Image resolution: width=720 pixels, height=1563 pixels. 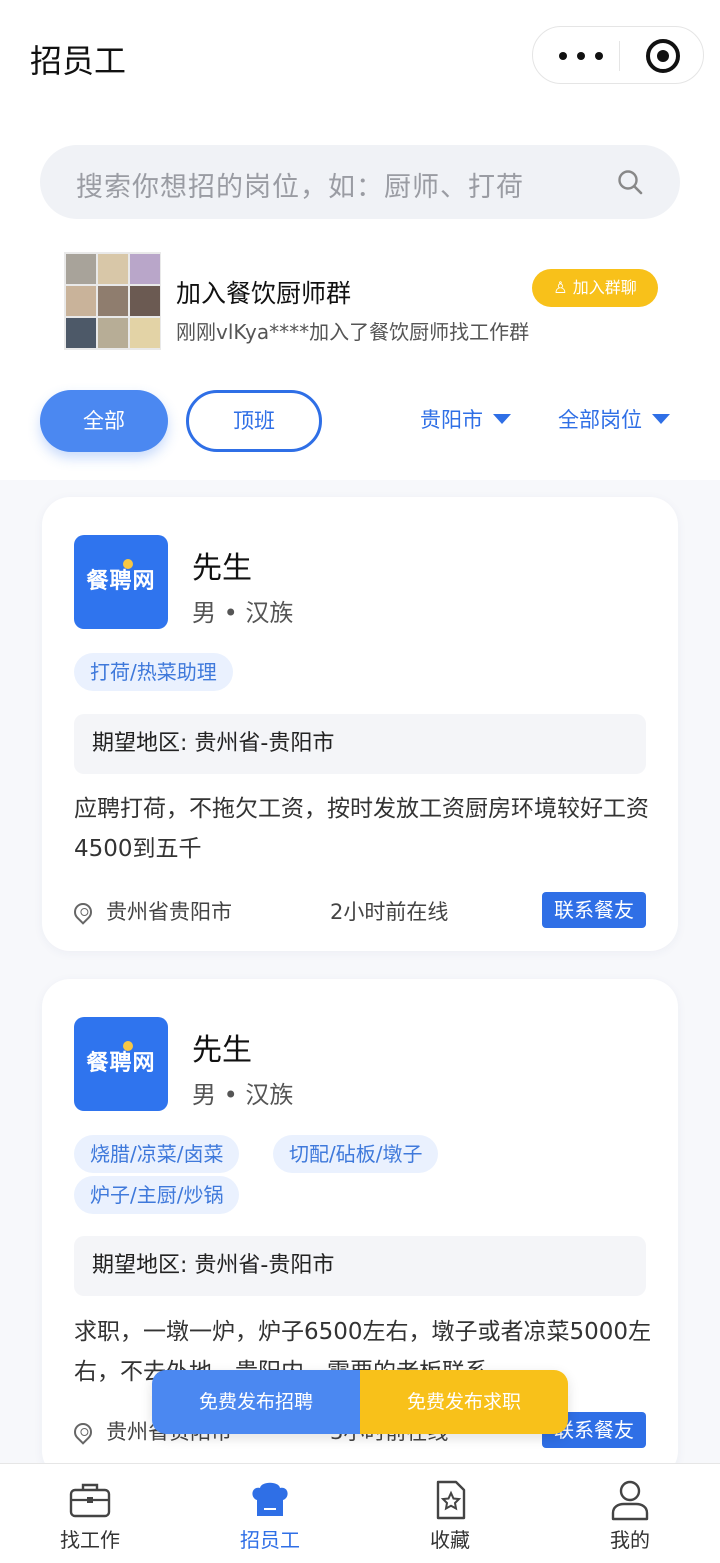 I want to click on group-avatar-grid, so click(x=112, y=301).